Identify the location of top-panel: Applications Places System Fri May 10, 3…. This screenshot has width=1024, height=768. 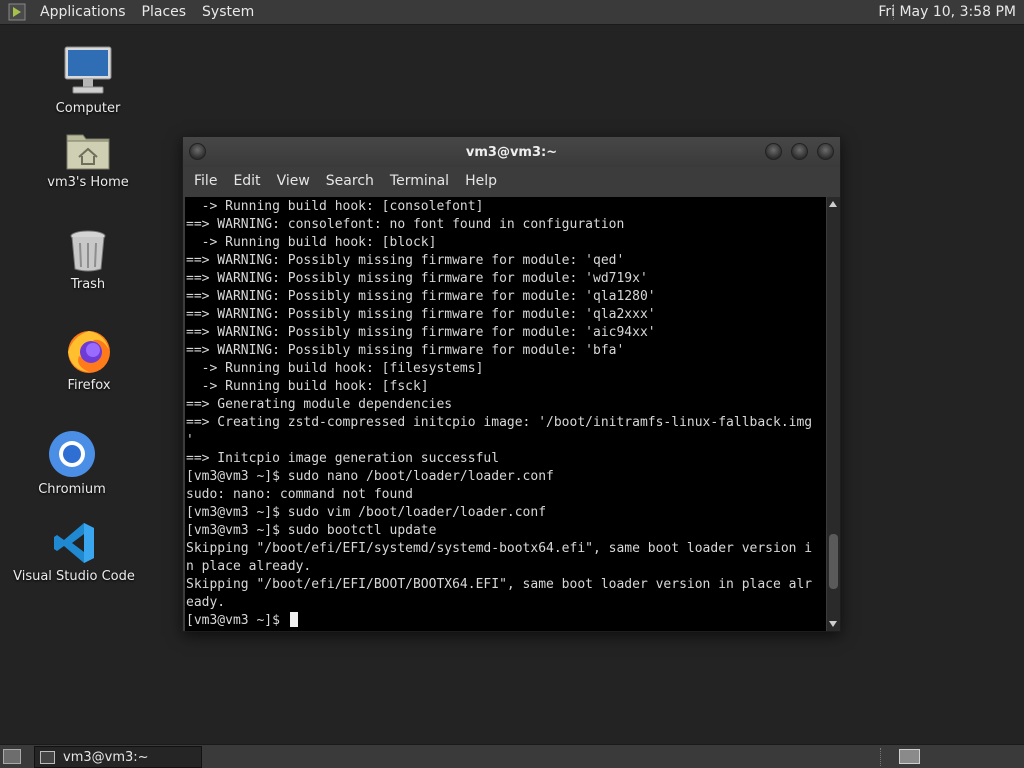
(512, 12).